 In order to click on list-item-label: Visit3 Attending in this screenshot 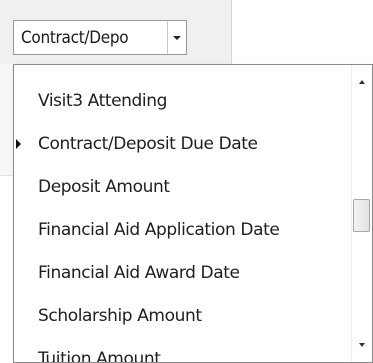, I will do `click(103, 100)`.